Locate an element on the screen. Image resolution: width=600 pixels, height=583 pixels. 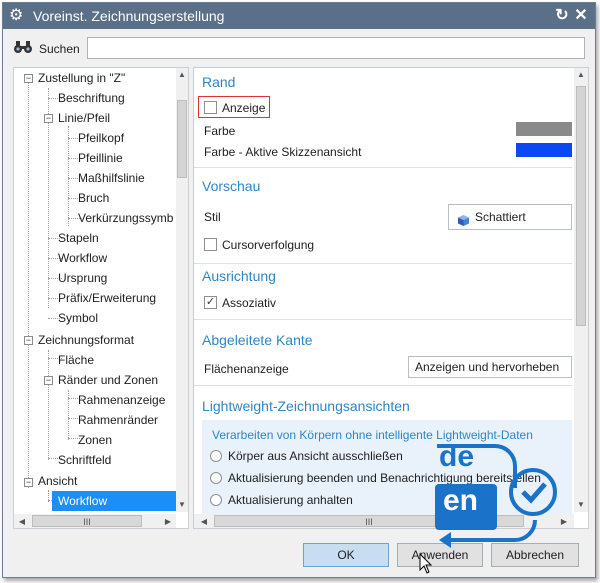
farbe-label: Farbe is located at coordinates (220, 131).